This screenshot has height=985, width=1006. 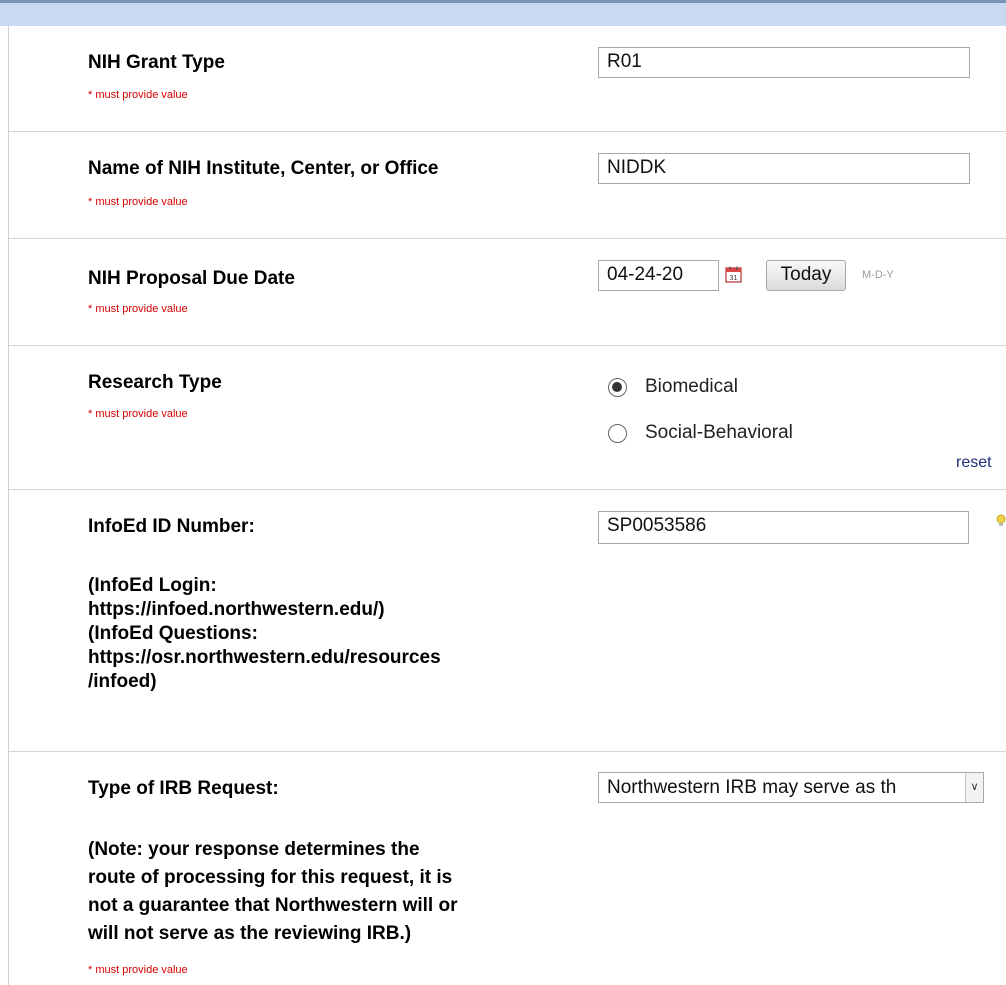 I want to click on grant-type-label: NIH Grant Type, so click(x=156, y=62).